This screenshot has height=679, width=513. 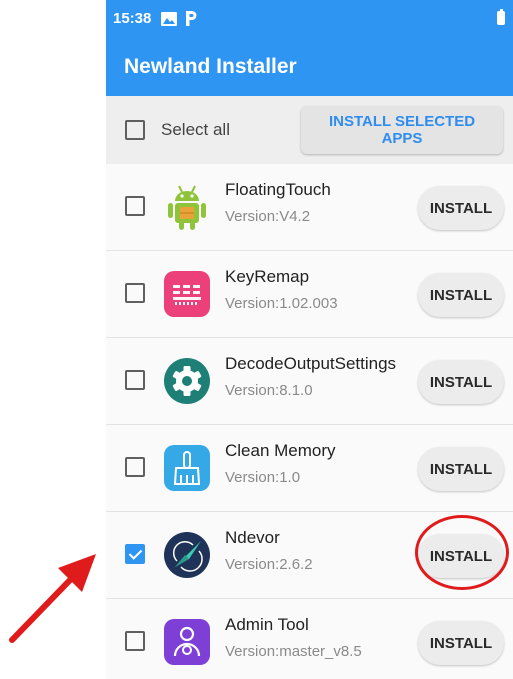 I want to click on list-item: Ndevor Version:2.6.2 INSTALL, so click(x=309, y=555).